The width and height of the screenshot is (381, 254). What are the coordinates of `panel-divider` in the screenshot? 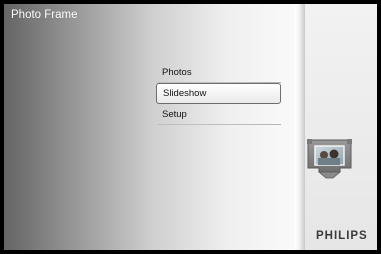 It's located at (300, 127).